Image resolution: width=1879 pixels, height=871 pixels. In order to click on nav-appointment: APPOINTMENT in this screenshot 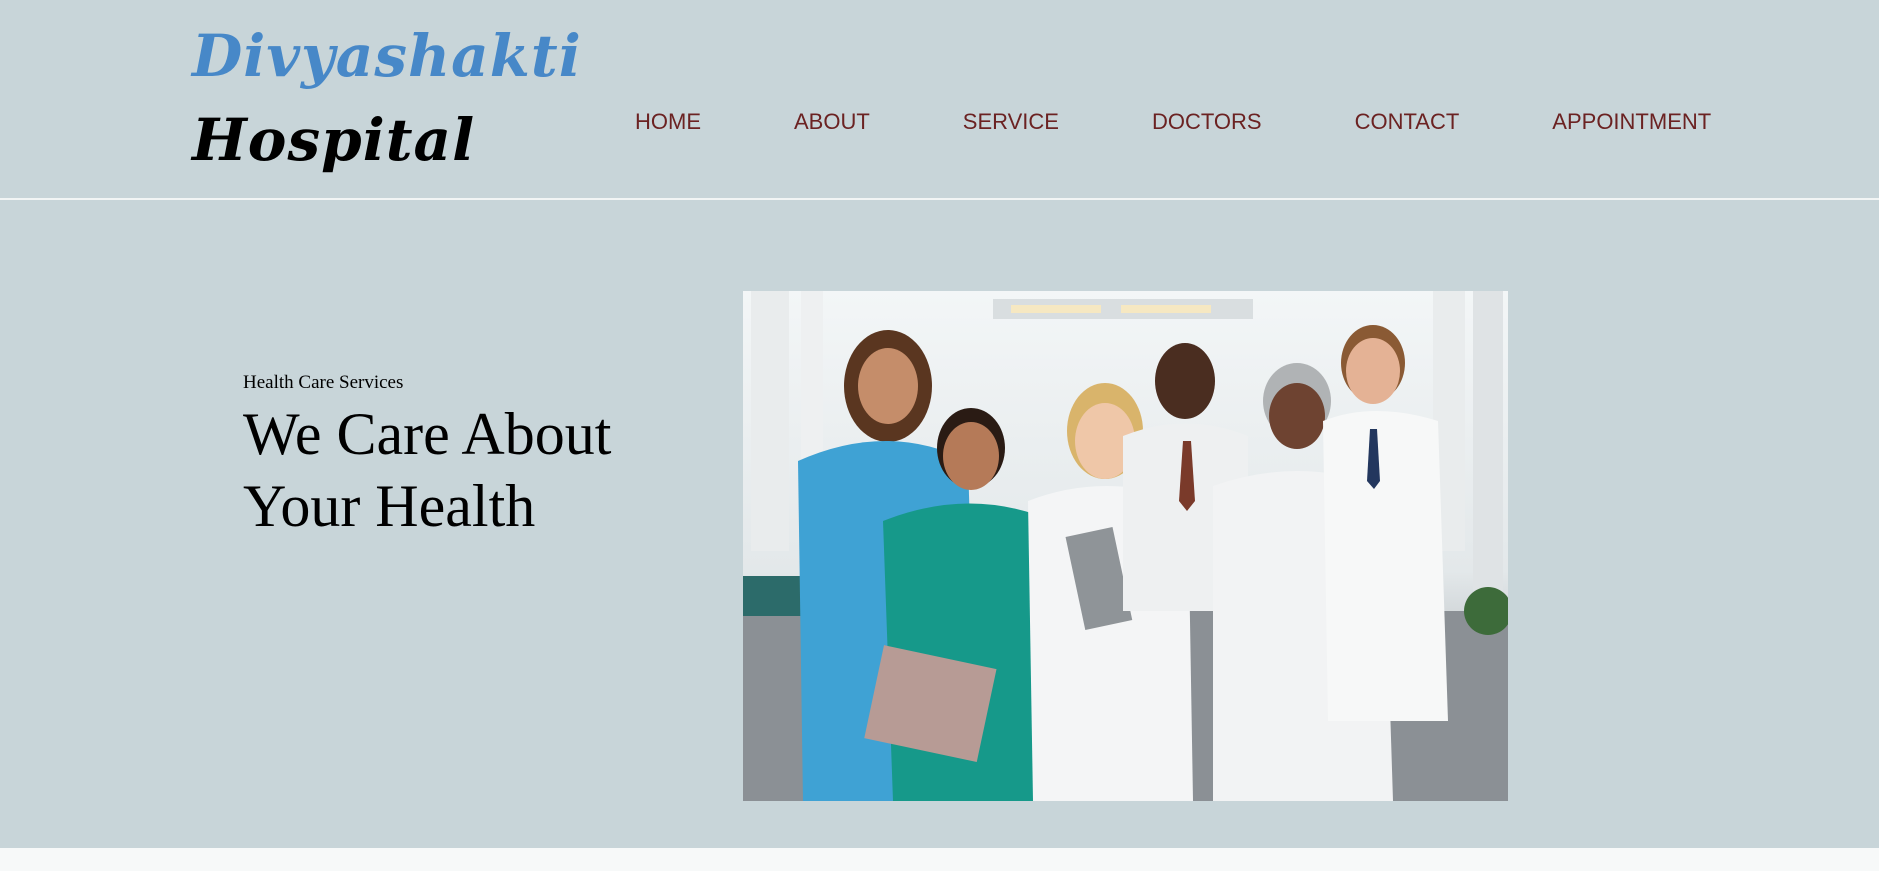, I will do `click(1631, 122)`.